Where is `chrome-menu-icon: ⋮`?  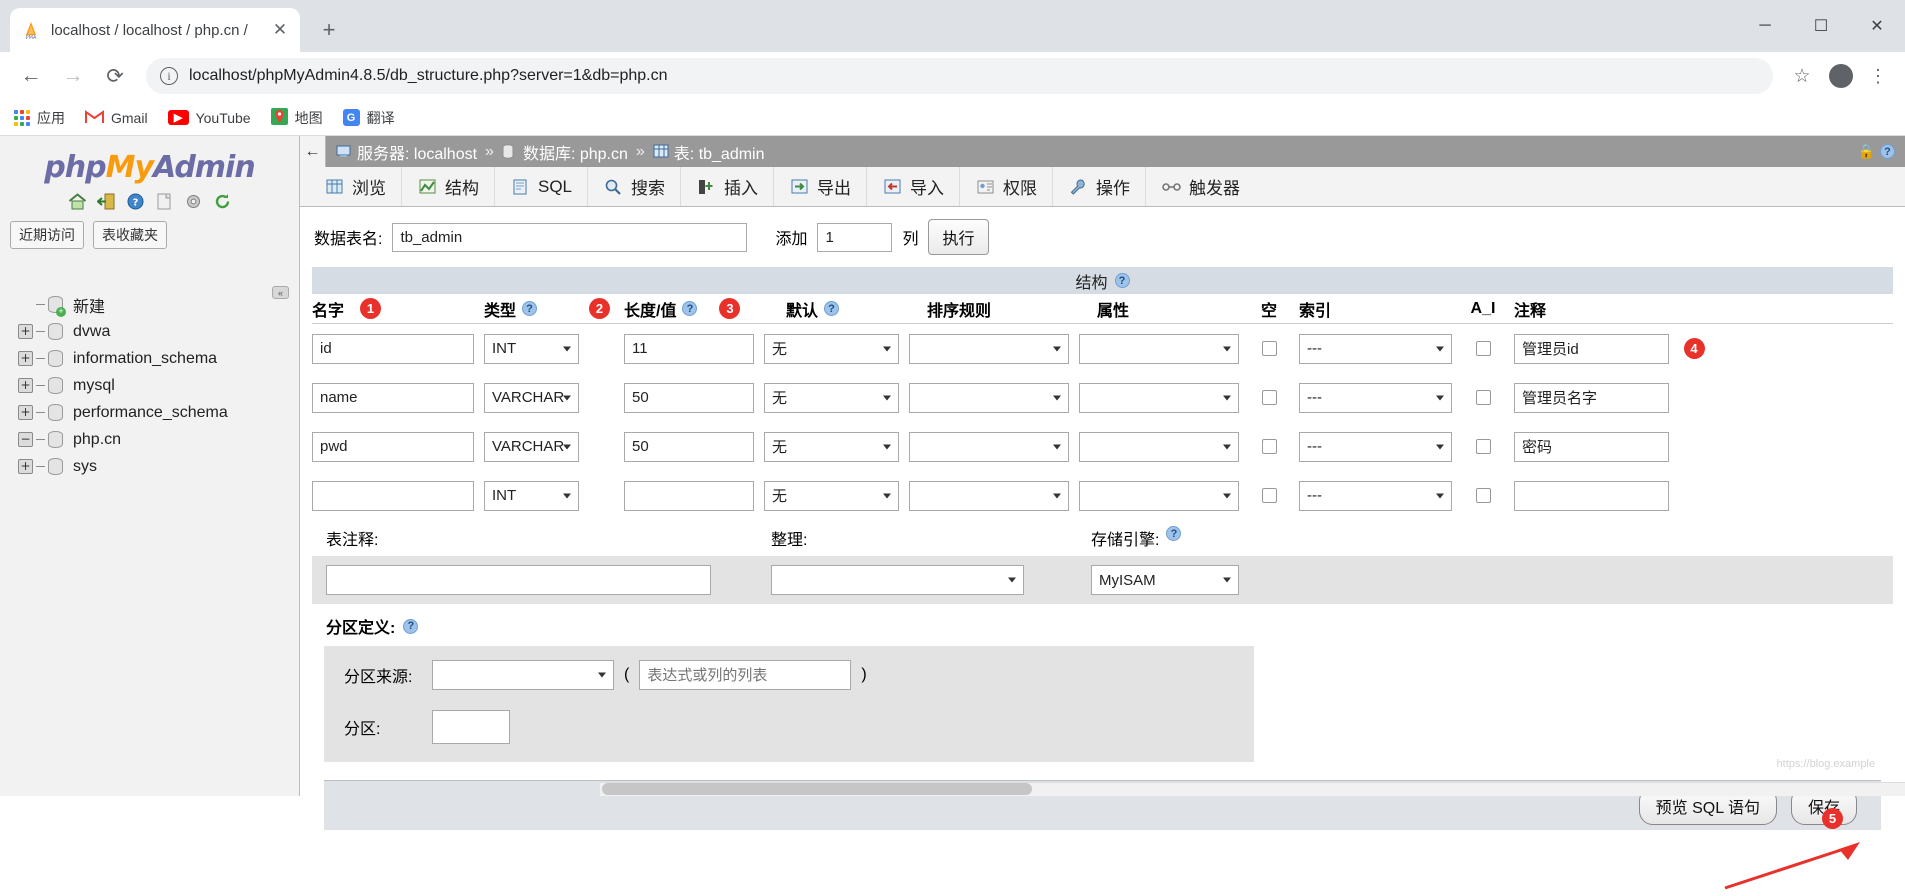
chrome-menu-icon: ⋮ is located at coordinates (1878, 76).